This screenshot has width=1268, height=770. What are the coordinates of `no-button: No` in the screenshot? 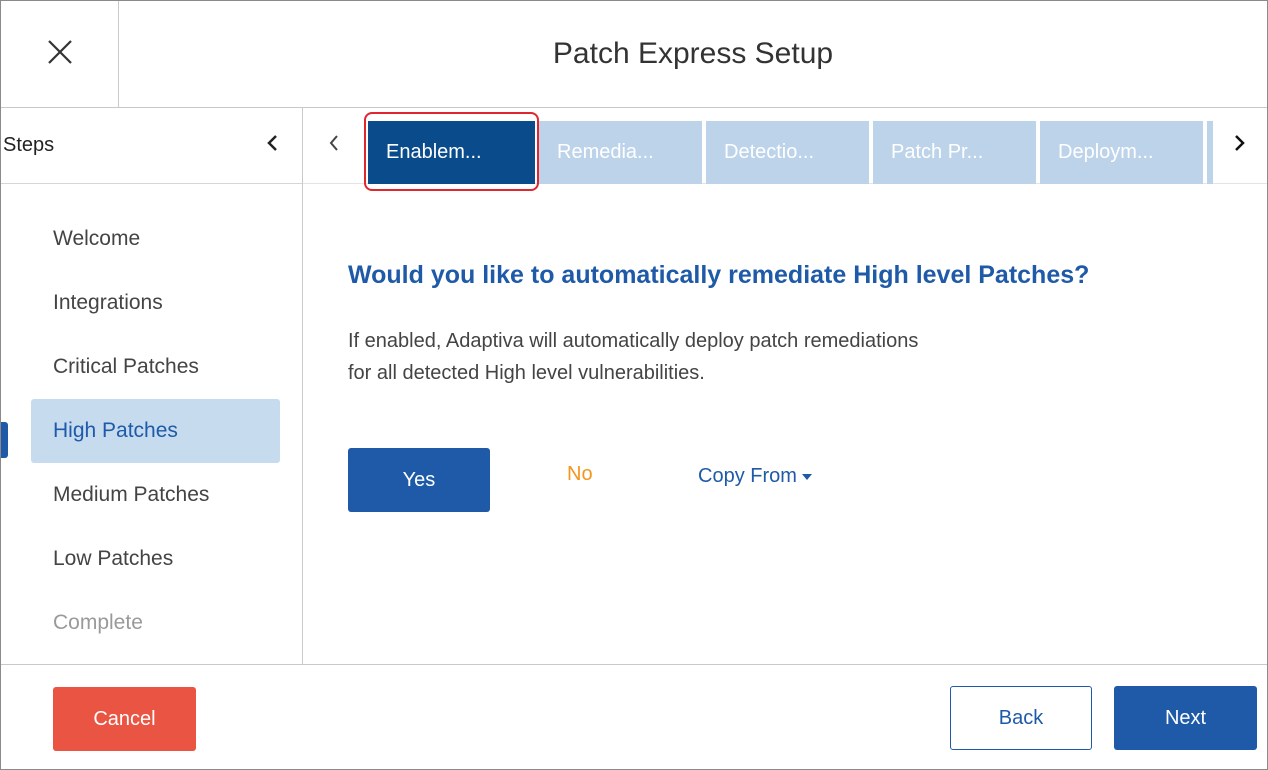 It's located at (580, 474).